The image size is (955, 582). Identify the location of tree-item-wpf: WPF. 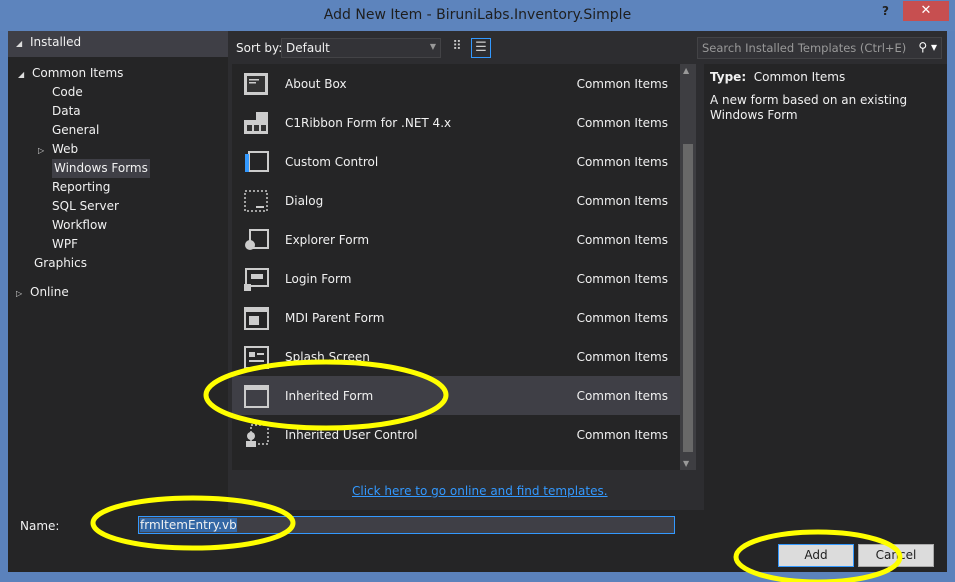
(118, 244).